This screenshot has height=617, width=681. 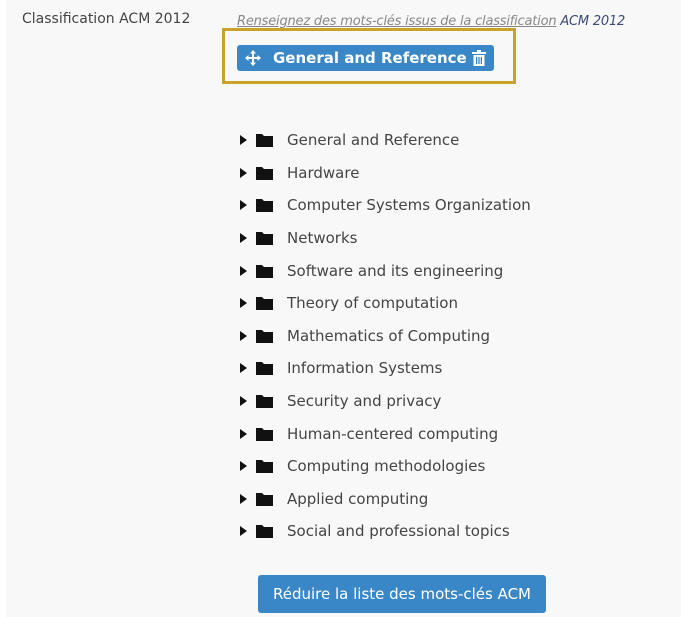 What do you see at coordinates (372, 303) in the screenshot?
I see `tree-item-label: Theory of computation` at bounding box center [372, 303].